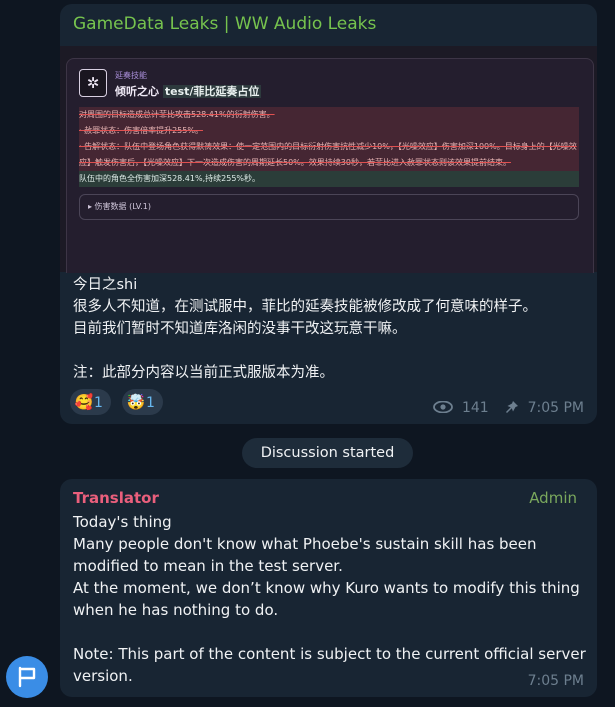  What do you see at coordinates (84, 402) in the screenshot?
I see `reaction-emoji: 🥰` at bounding box center [84, 402].